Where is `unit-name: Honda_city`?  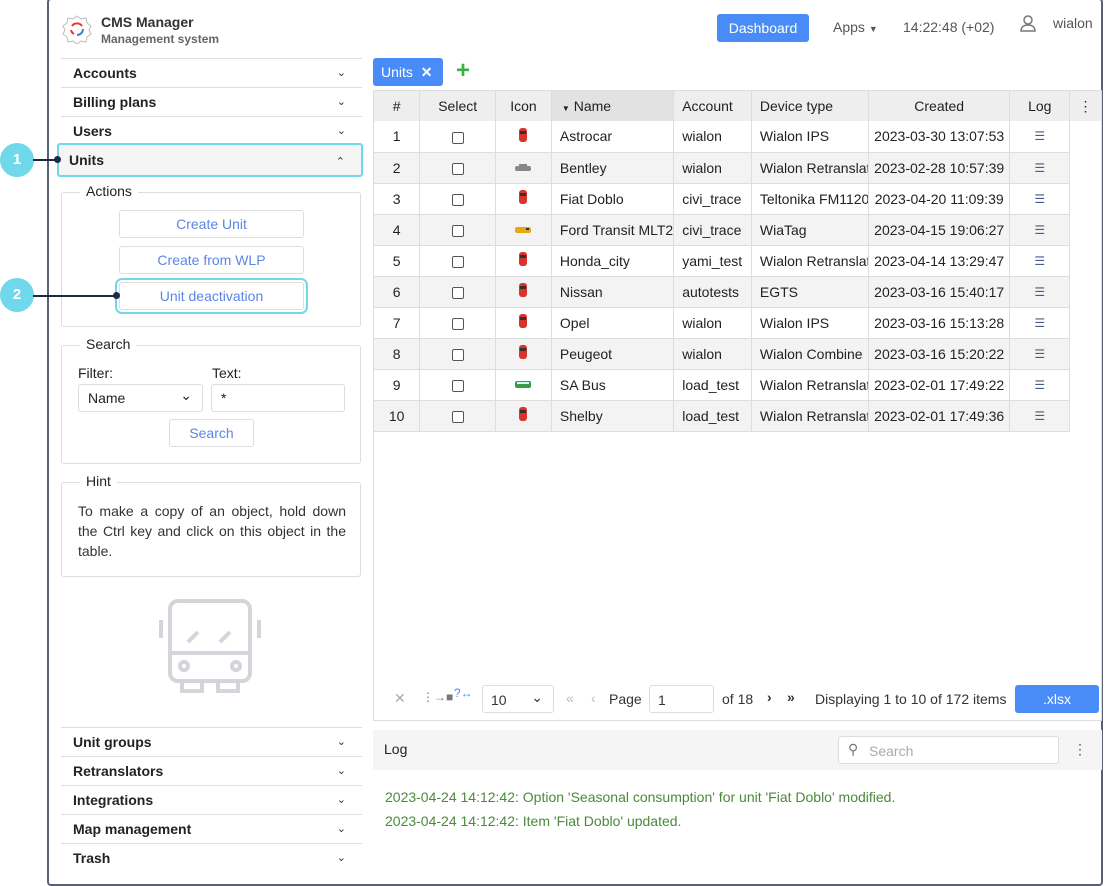
unit-name: Honda_city is located at coordinates (613, 261).